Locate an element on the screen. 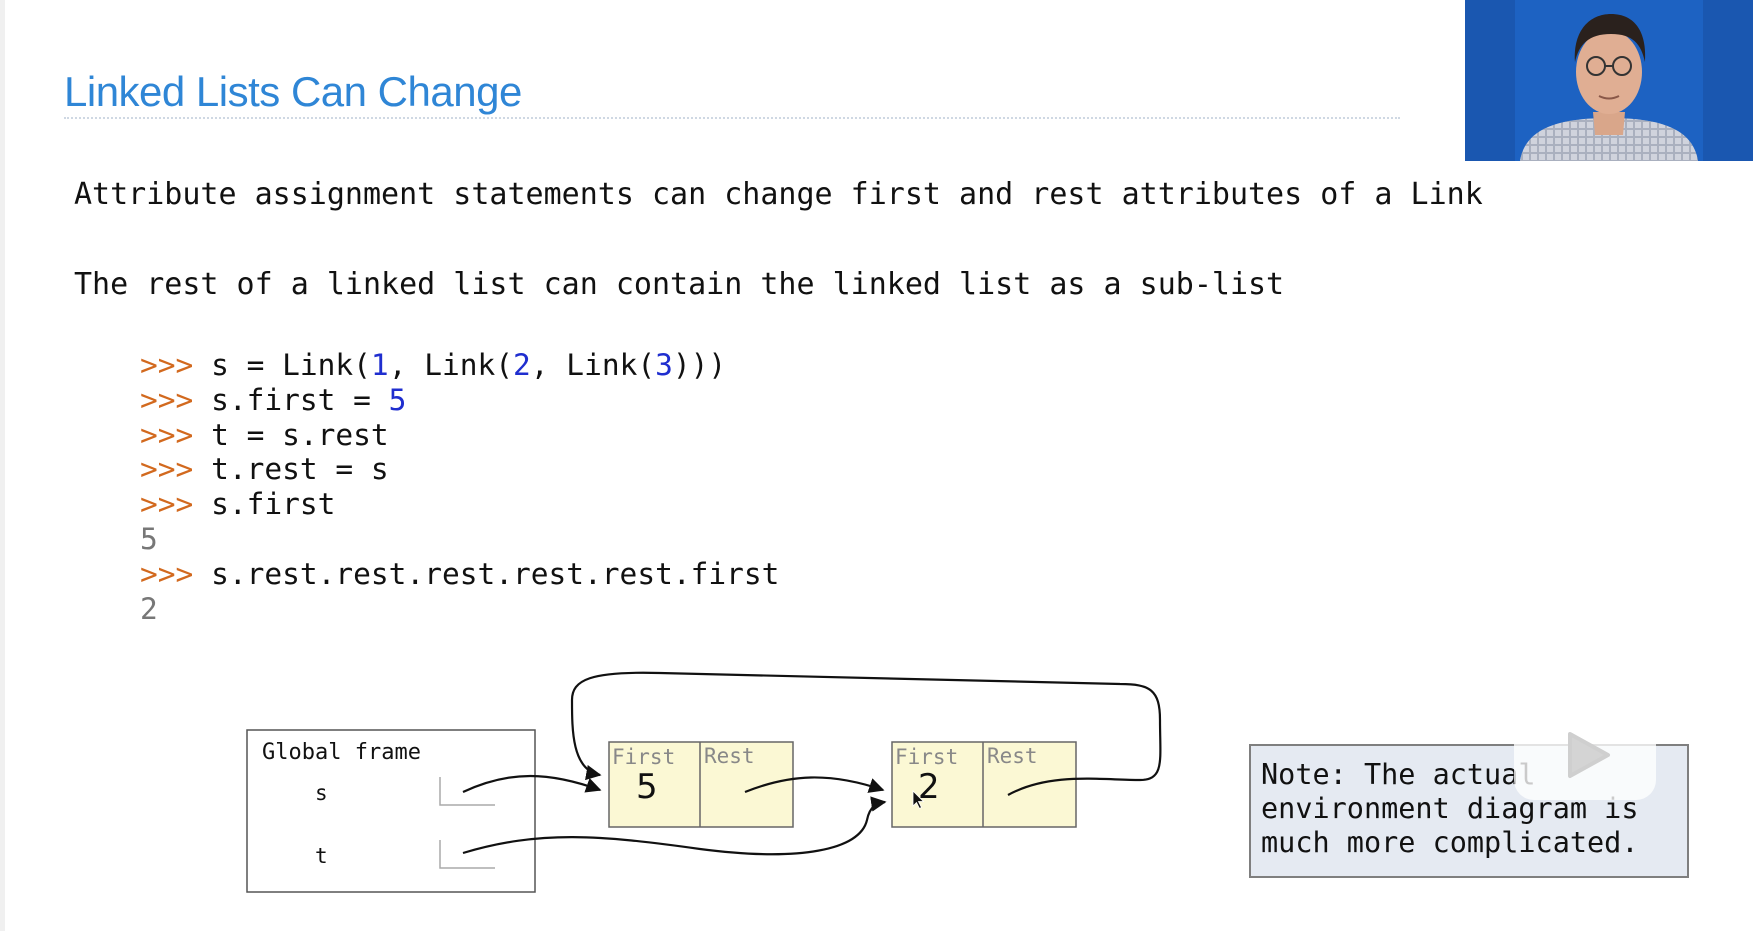  link2-first-label: First is located at coordinates (926, 757).